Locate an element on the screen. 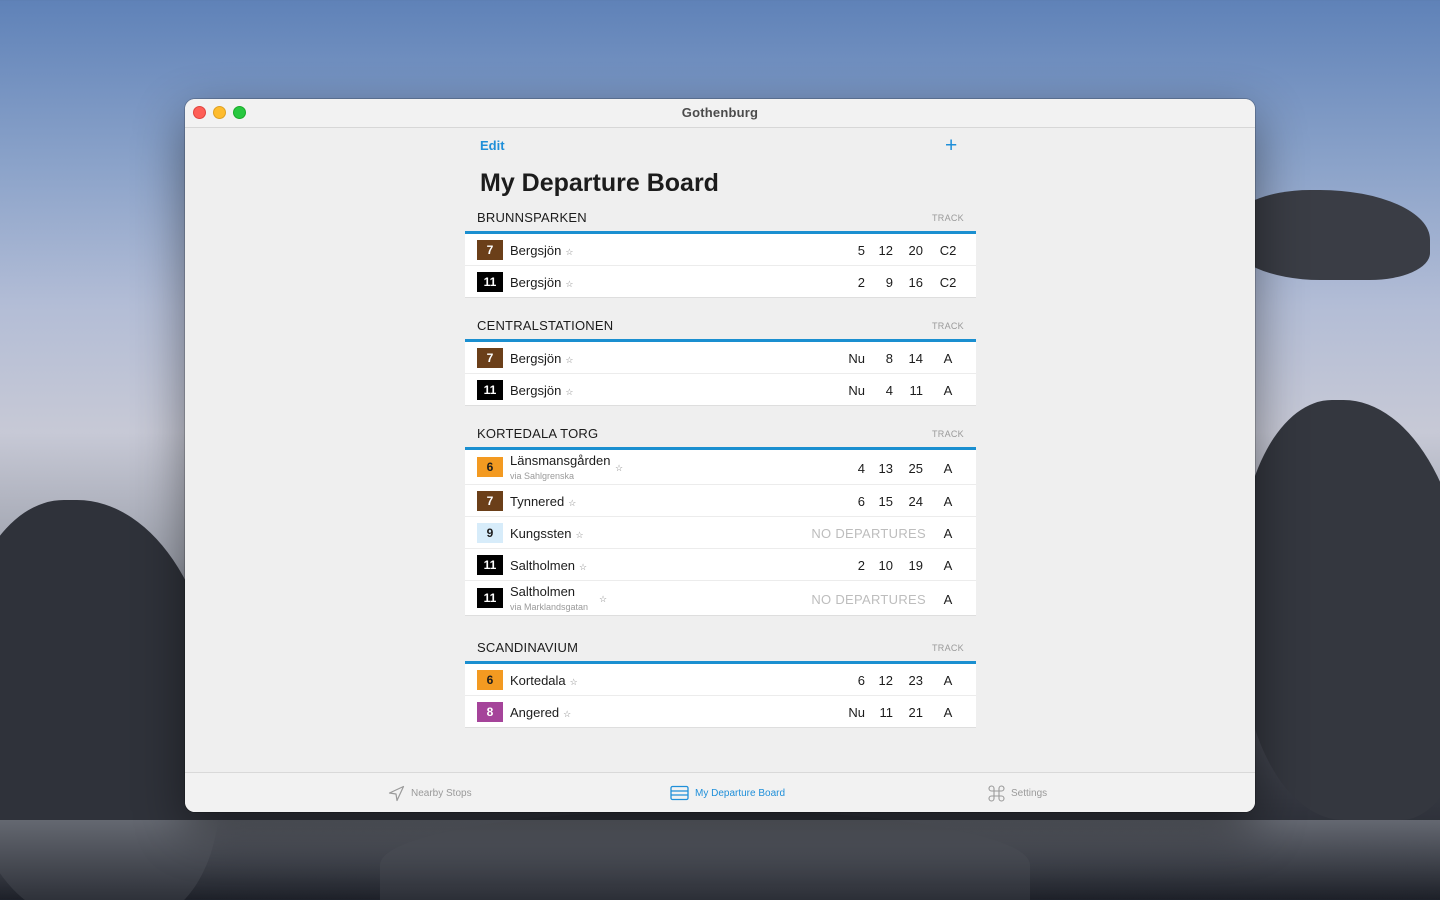 The height and width of the screenshot is (900, 1440). via-text: via Sahlgrenska is located at coordinates (542, 476).